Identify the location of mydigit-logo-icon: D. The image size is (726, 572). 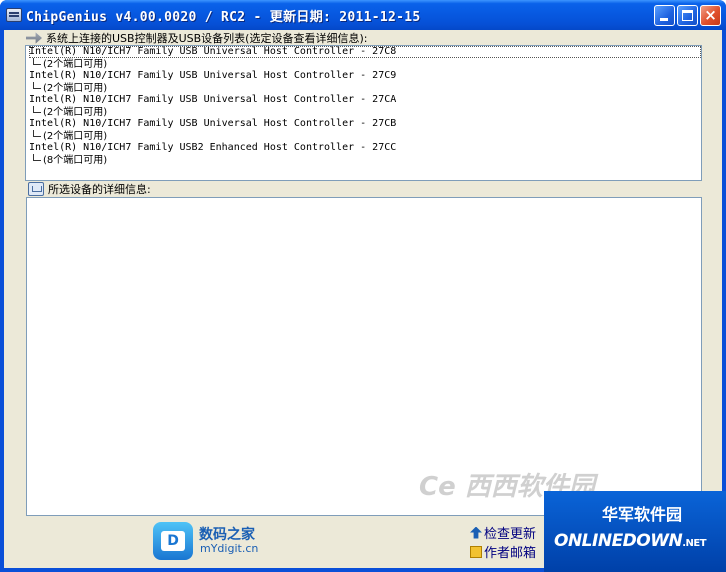
(173, 541).